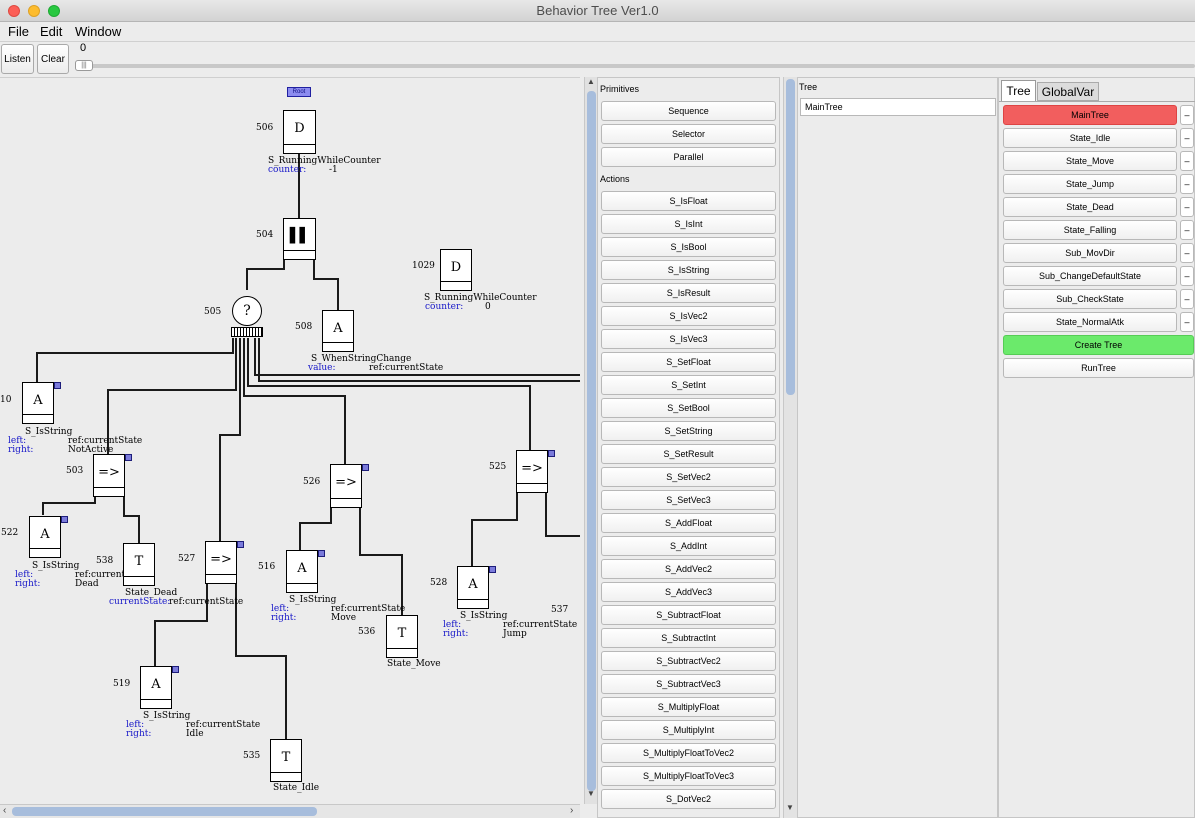 The height and width of the screenshot is (818, 1195). I want to click on action-button: S_IsInt, so click(688, 224).